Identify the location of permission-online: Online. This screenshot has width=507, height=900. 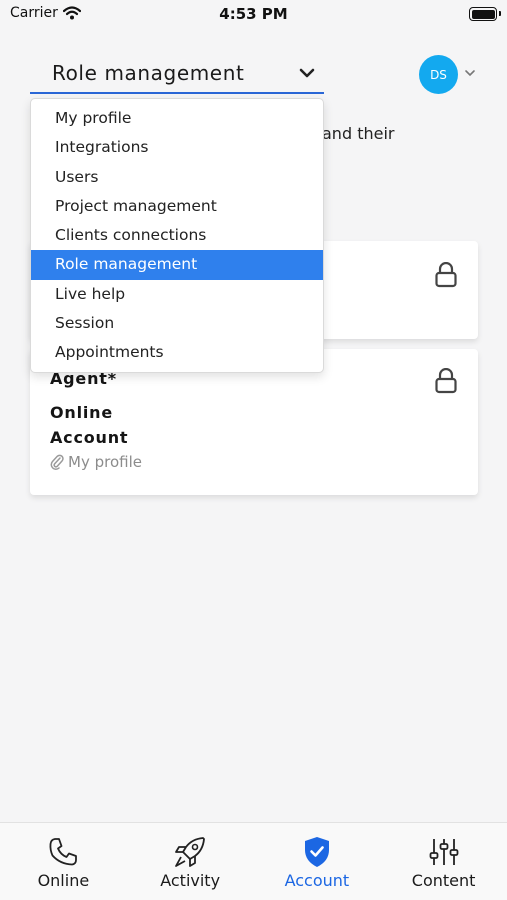
(82, 412).